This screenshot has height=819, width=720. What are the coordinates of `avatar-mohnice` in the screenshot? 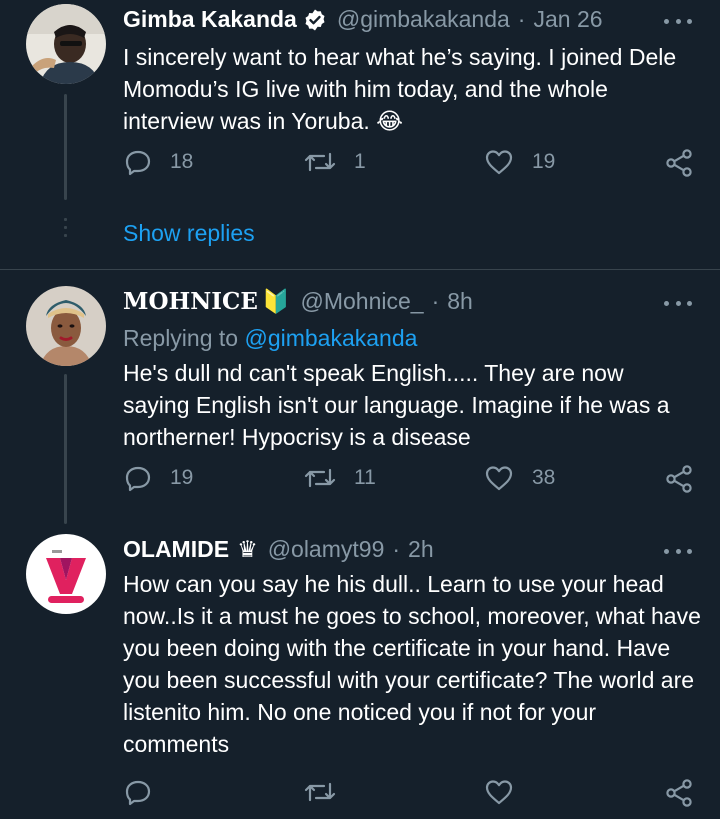 It's located at (66, 326).